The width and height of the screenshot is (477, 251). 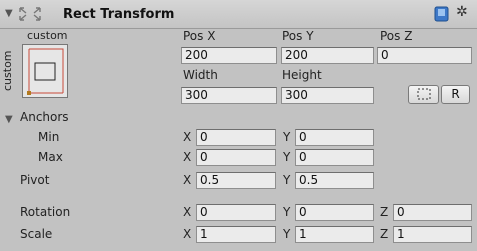 I want to click on pivot-label: Pivot, so click(x=35, y=180).